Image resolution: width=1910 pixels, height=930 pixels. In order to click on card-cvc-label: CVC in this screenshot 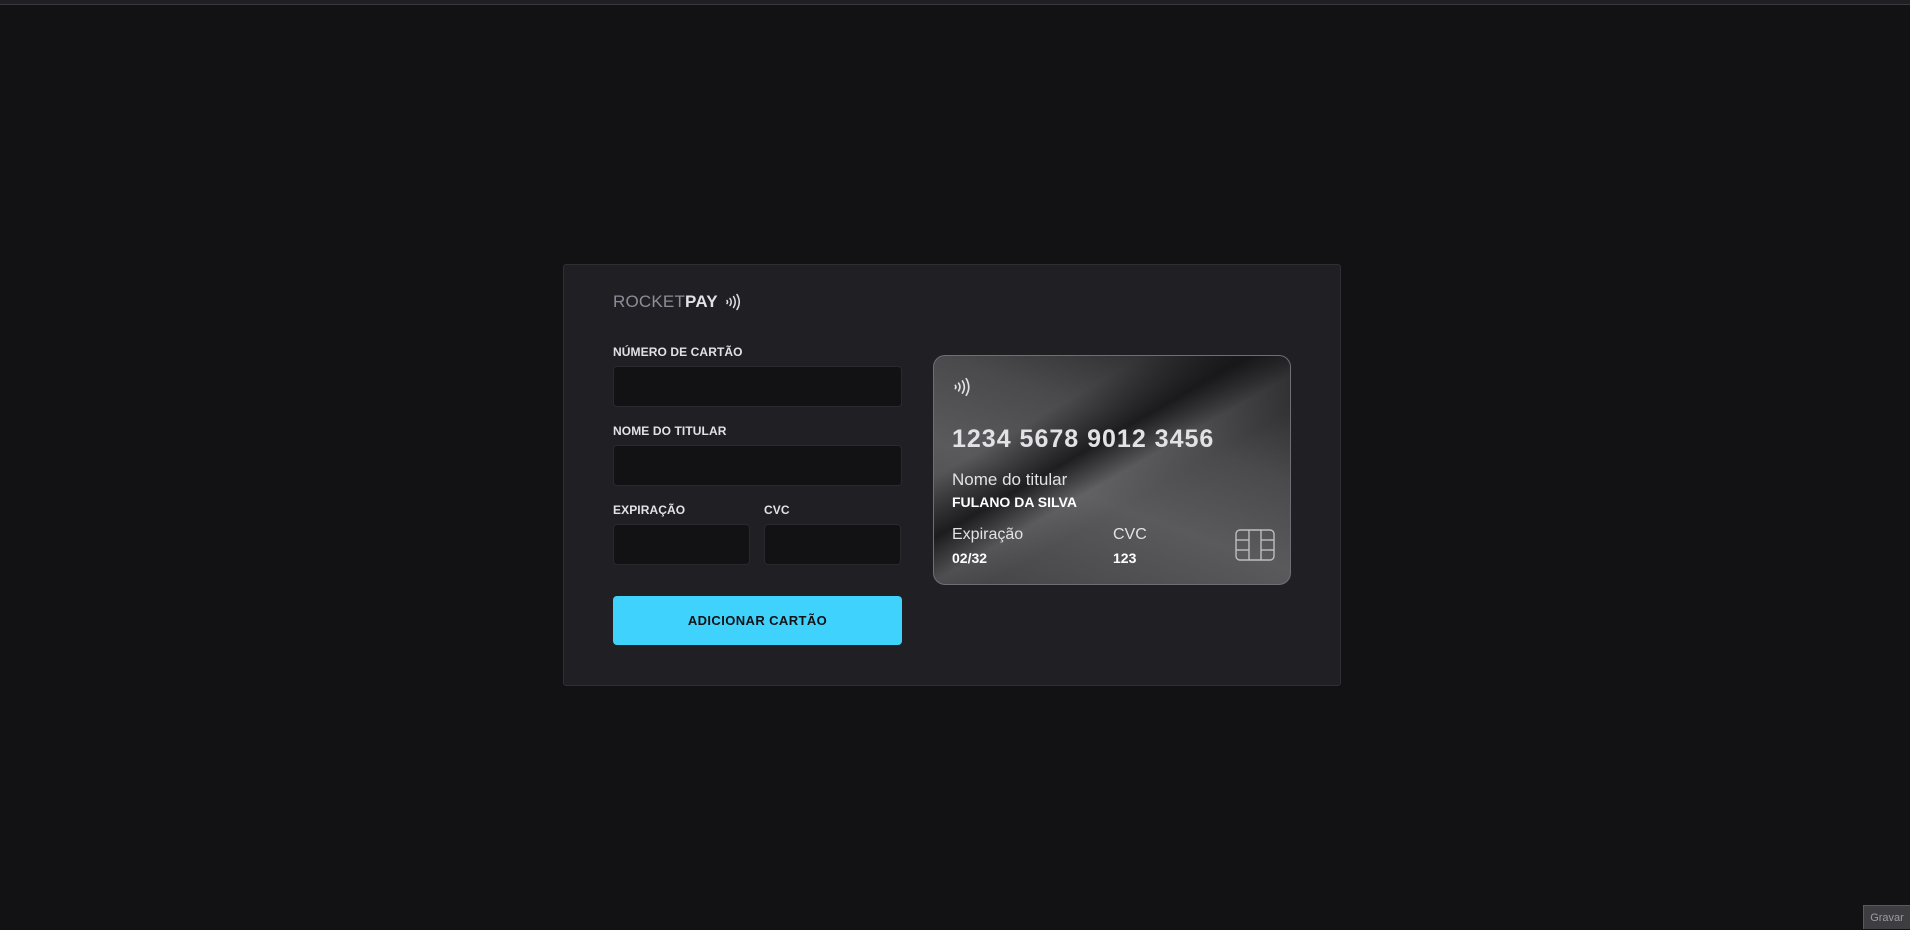, I will do `click(1130, 535)`.